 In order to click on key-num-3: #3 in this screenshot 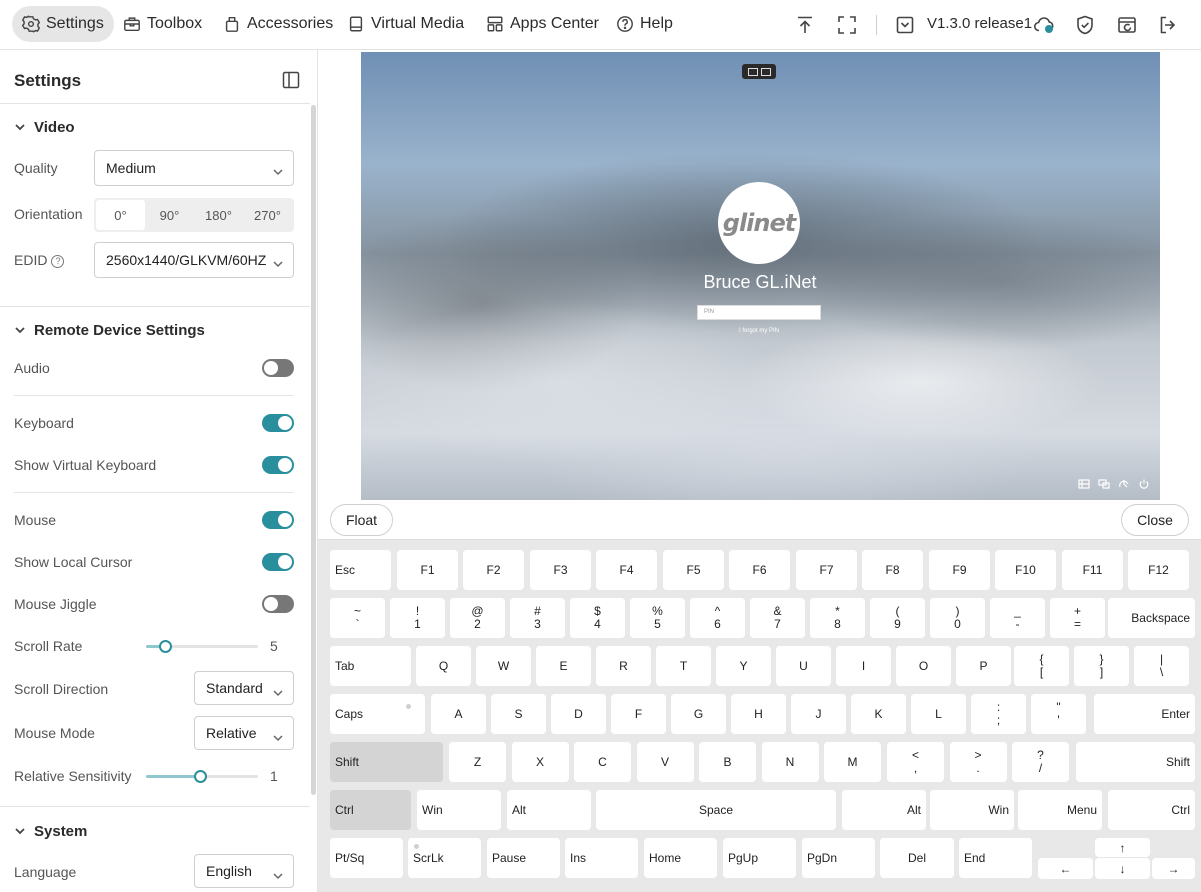, I will do `click(537, 618)`.